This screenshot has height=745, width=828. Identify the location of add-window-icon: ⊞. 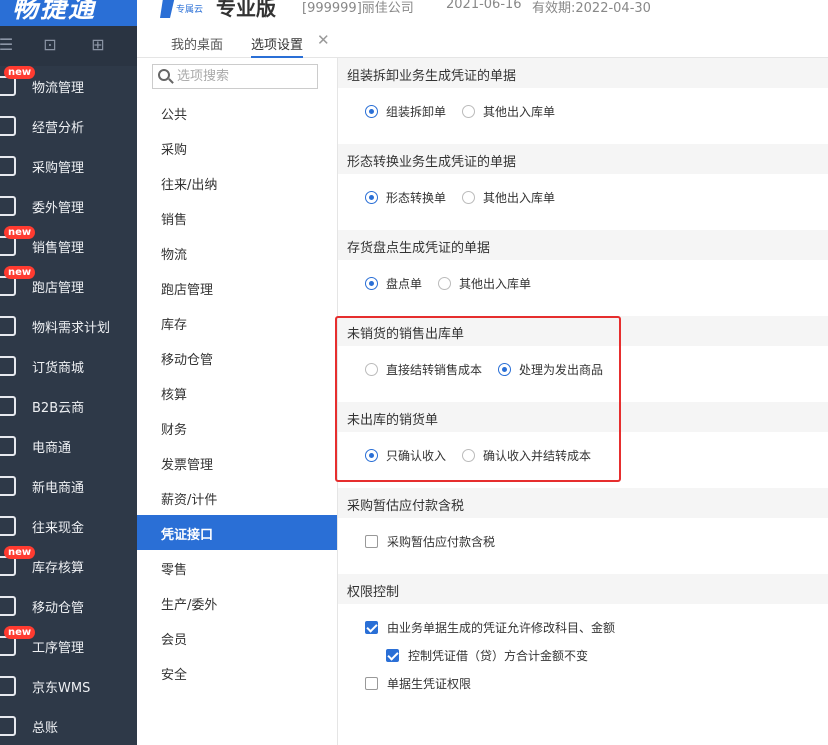
(98, 45).